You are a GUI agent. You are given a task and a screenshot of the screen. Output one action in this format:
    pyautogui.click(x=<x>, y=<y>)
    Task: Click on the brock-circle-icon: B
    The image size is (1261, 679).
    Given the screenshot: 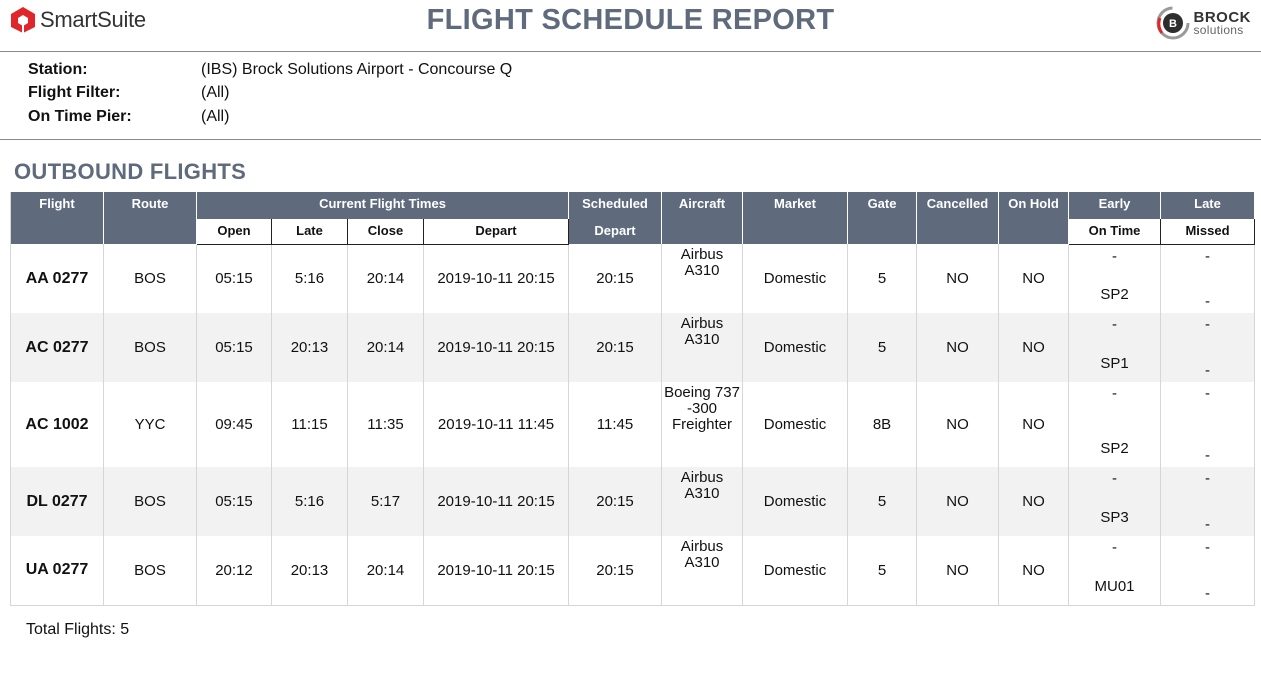 What is the action you would take?
    pyautogui.click(x=1172, y=23)
    